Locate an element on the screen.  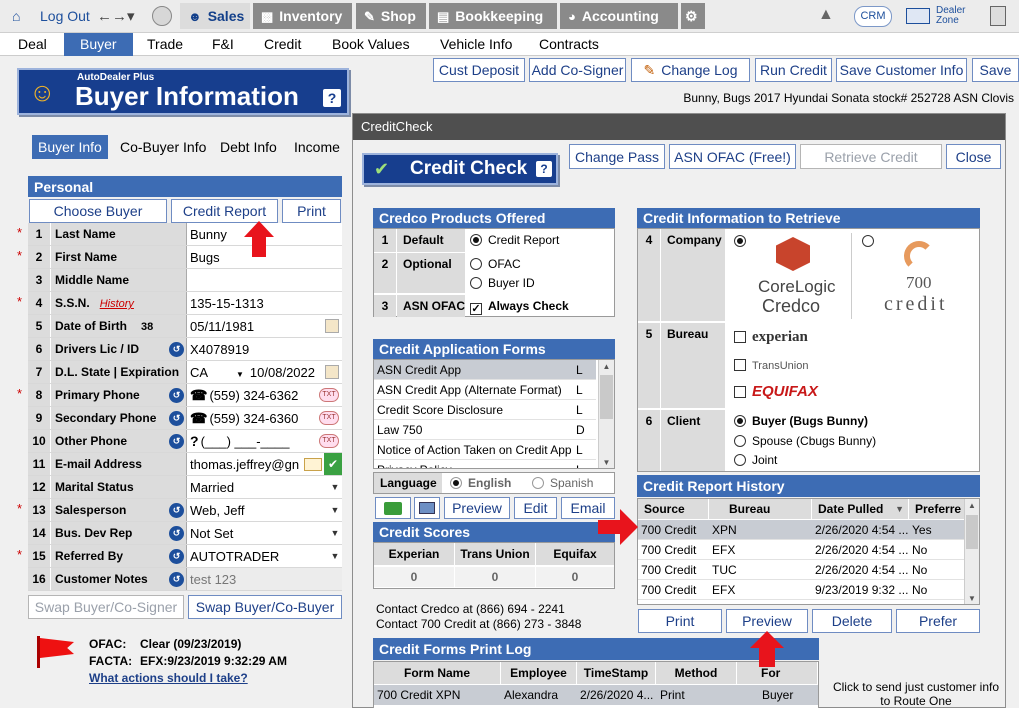
dl-expiration: 10/08/2022 is located at coordinates (282, 372).